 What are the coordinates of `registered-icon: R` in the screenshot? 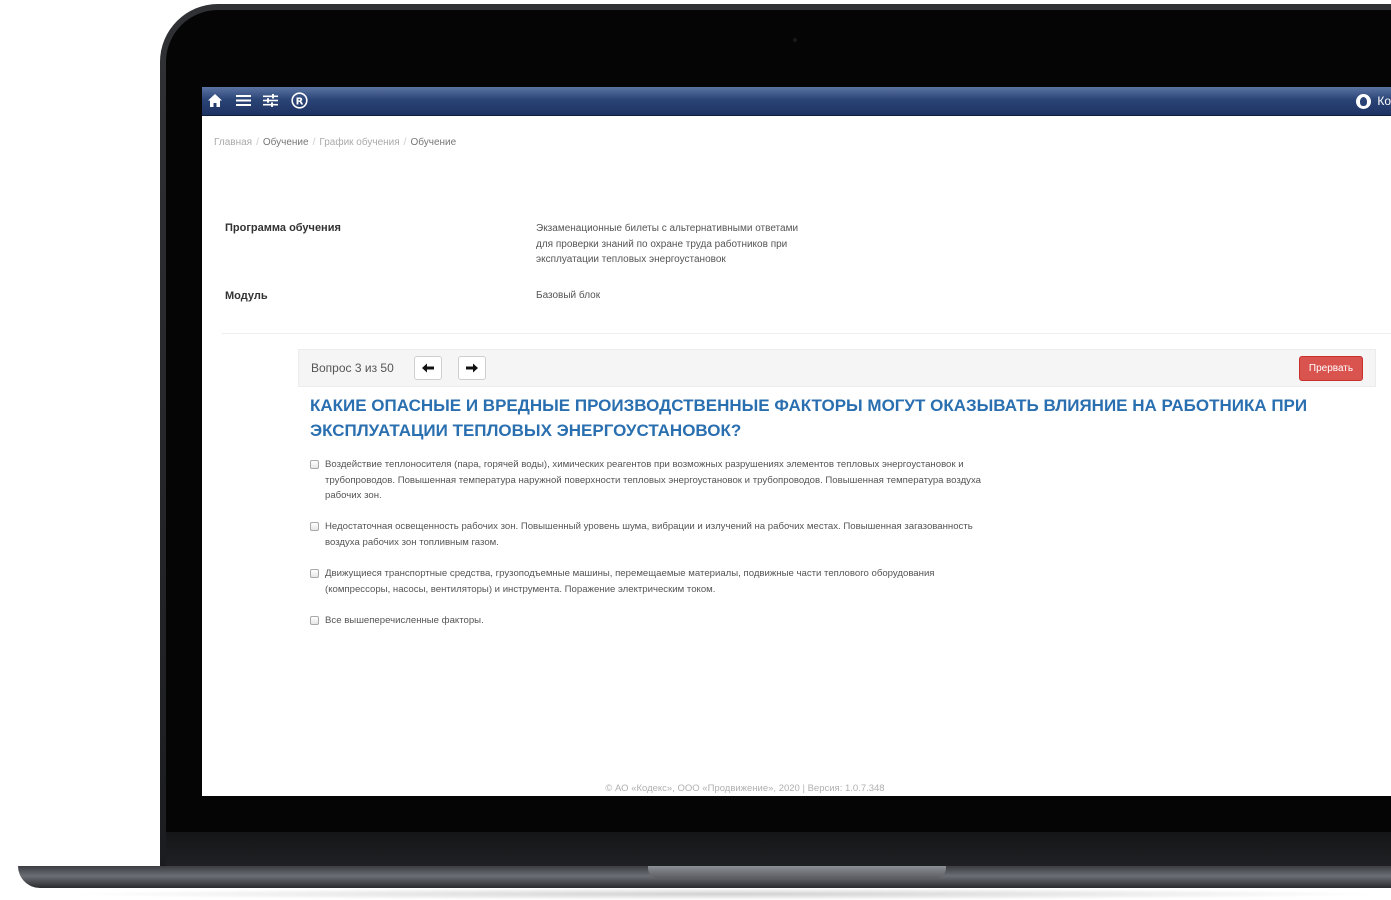 It's located at (299, 100).